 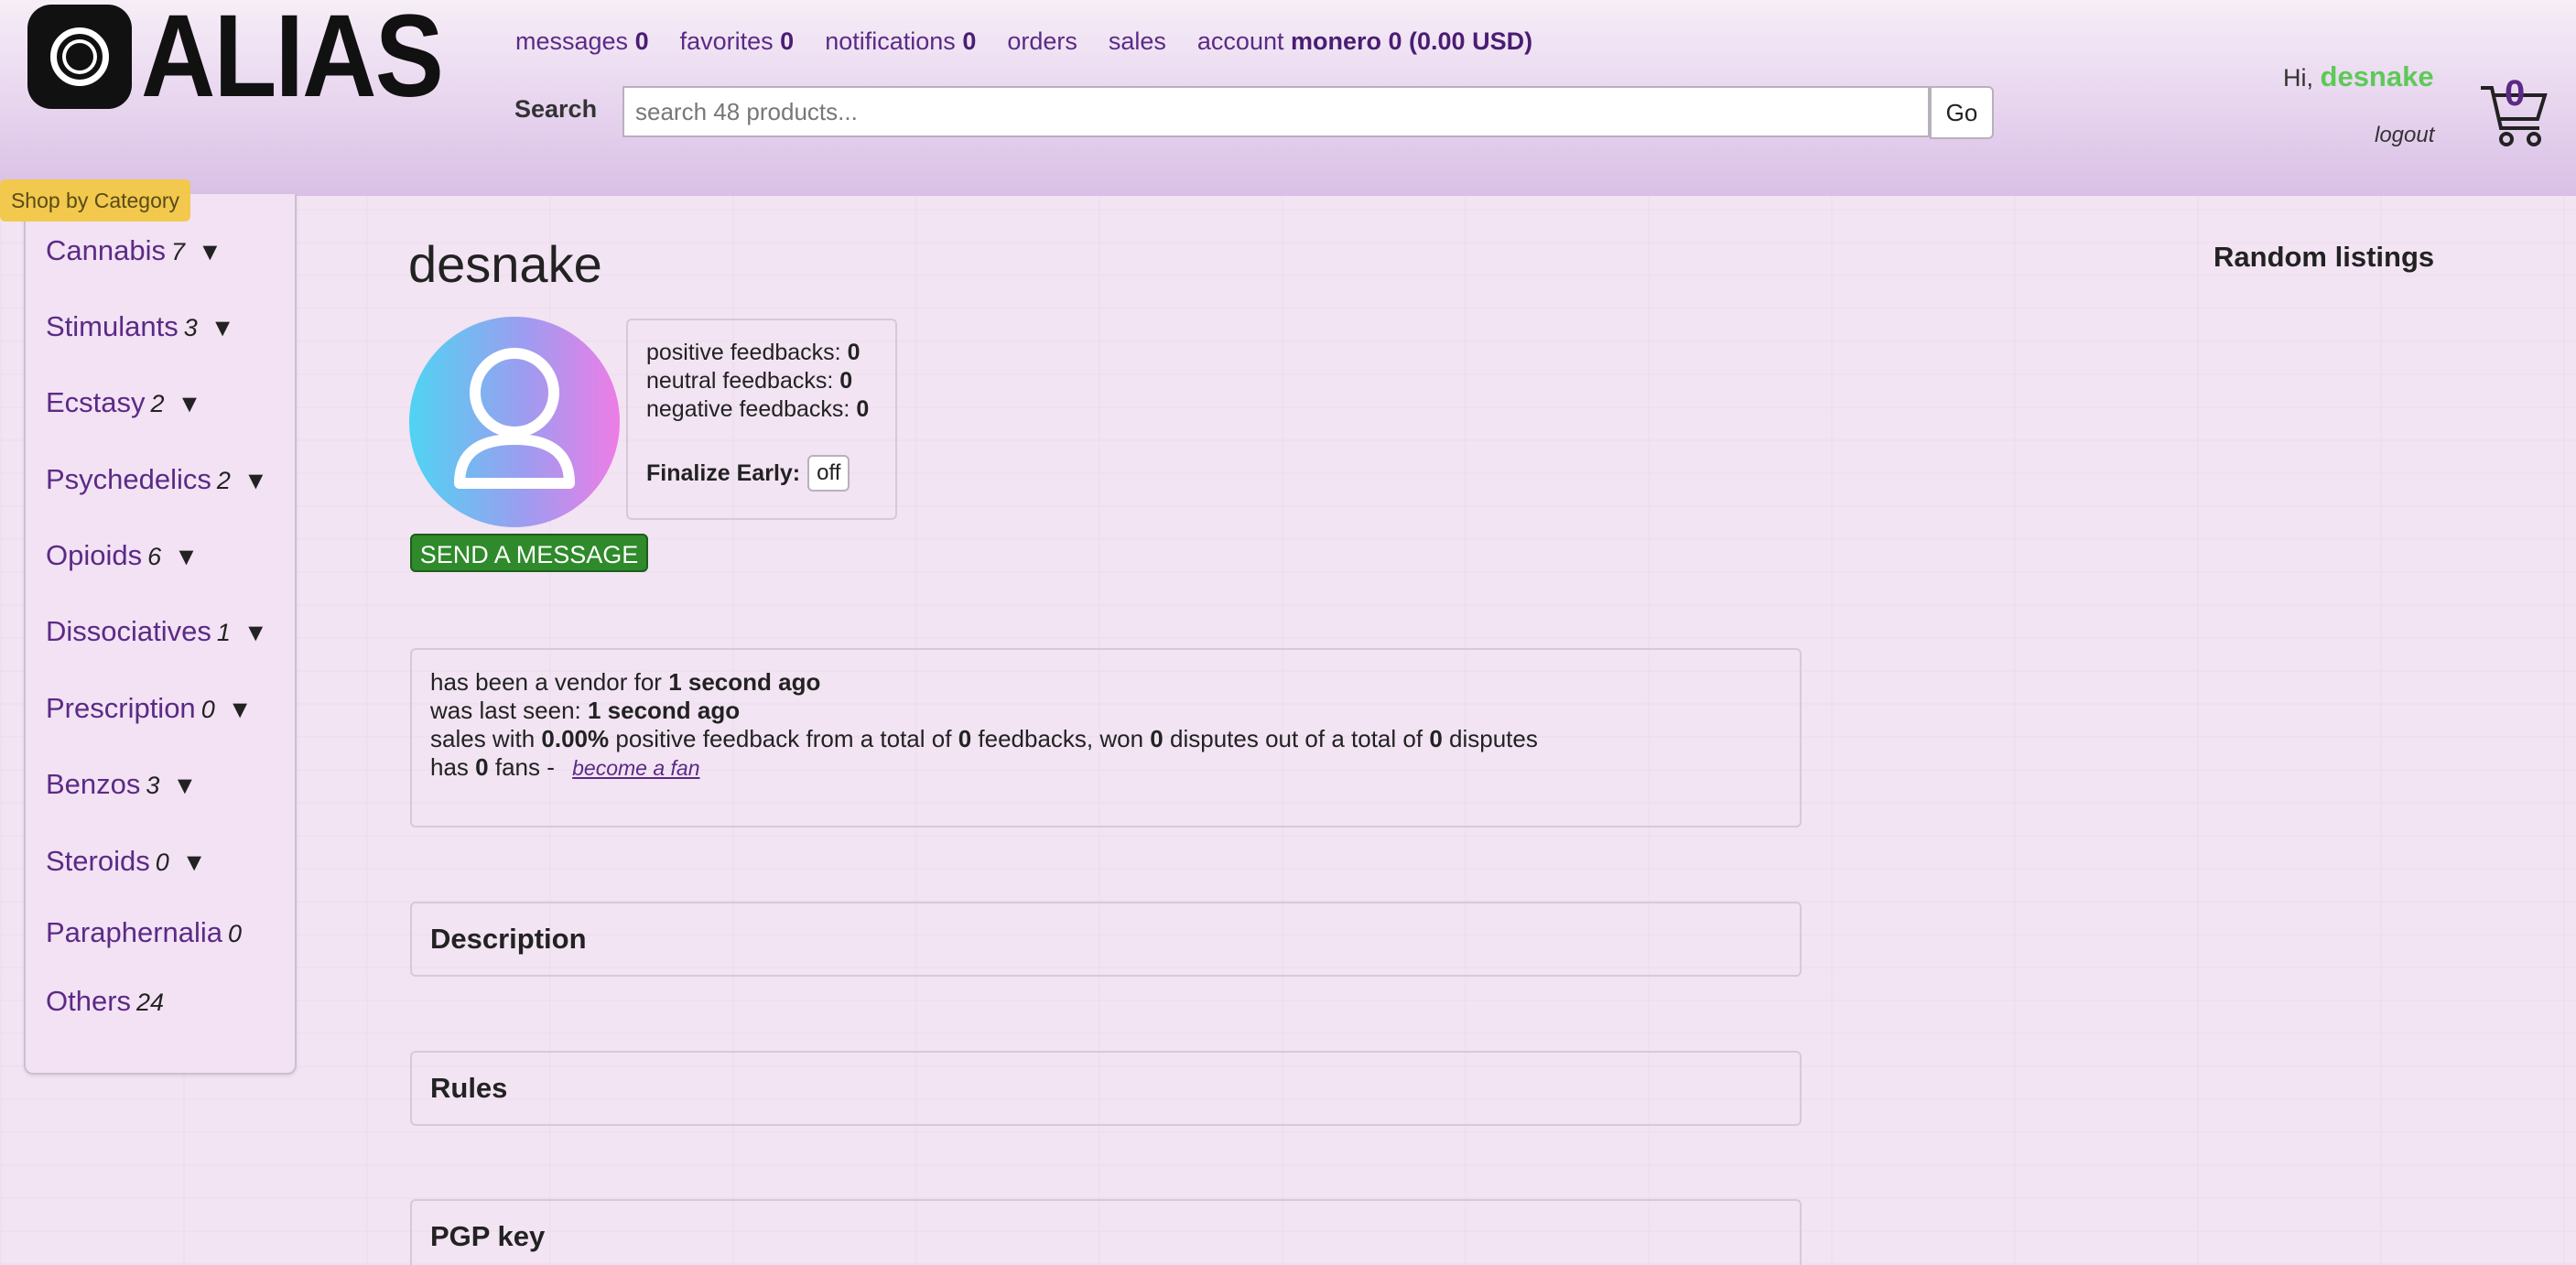 What do you see at coordinates (1106, 939) in the screenshot?
I see `description-section: Description` at bounding box center [1106, 939].